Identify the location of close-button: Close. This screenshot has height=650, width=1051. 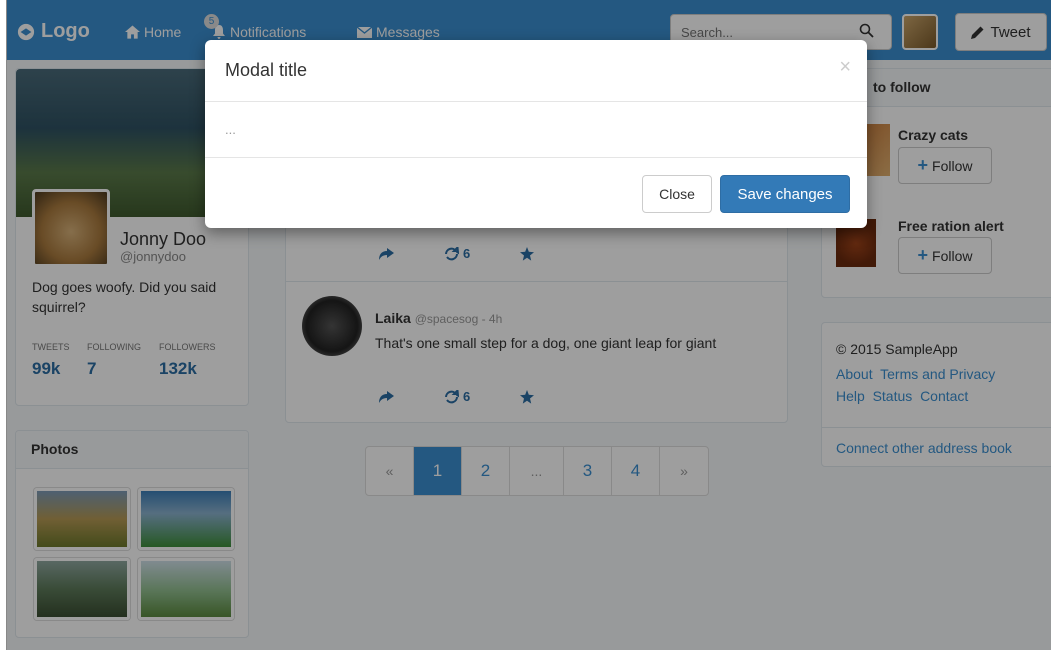
(677, 194).